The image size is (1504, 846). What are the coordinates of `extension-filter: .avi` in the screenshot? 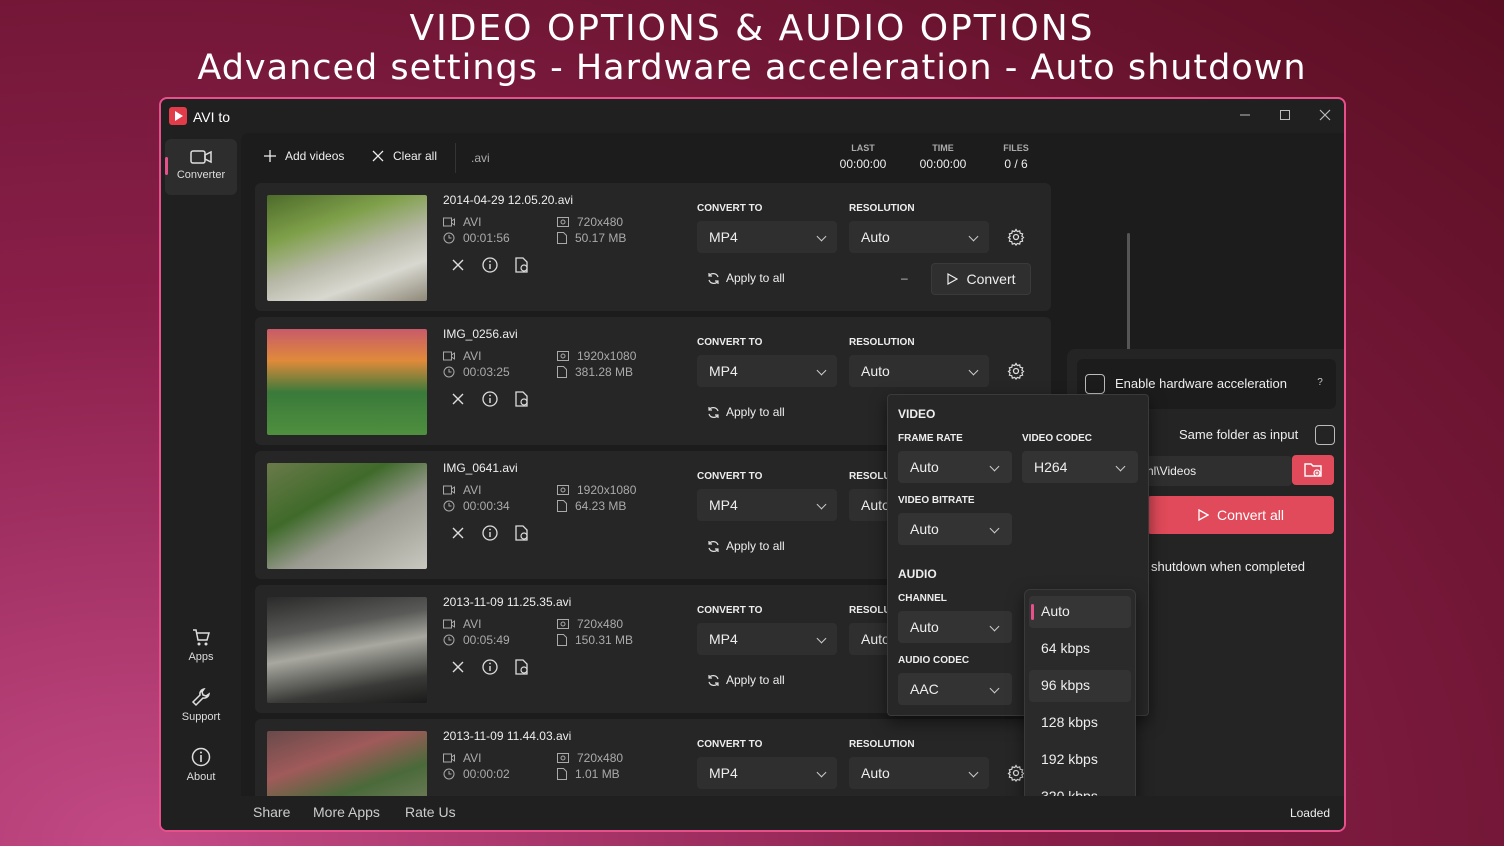 It's located at (480, 158).